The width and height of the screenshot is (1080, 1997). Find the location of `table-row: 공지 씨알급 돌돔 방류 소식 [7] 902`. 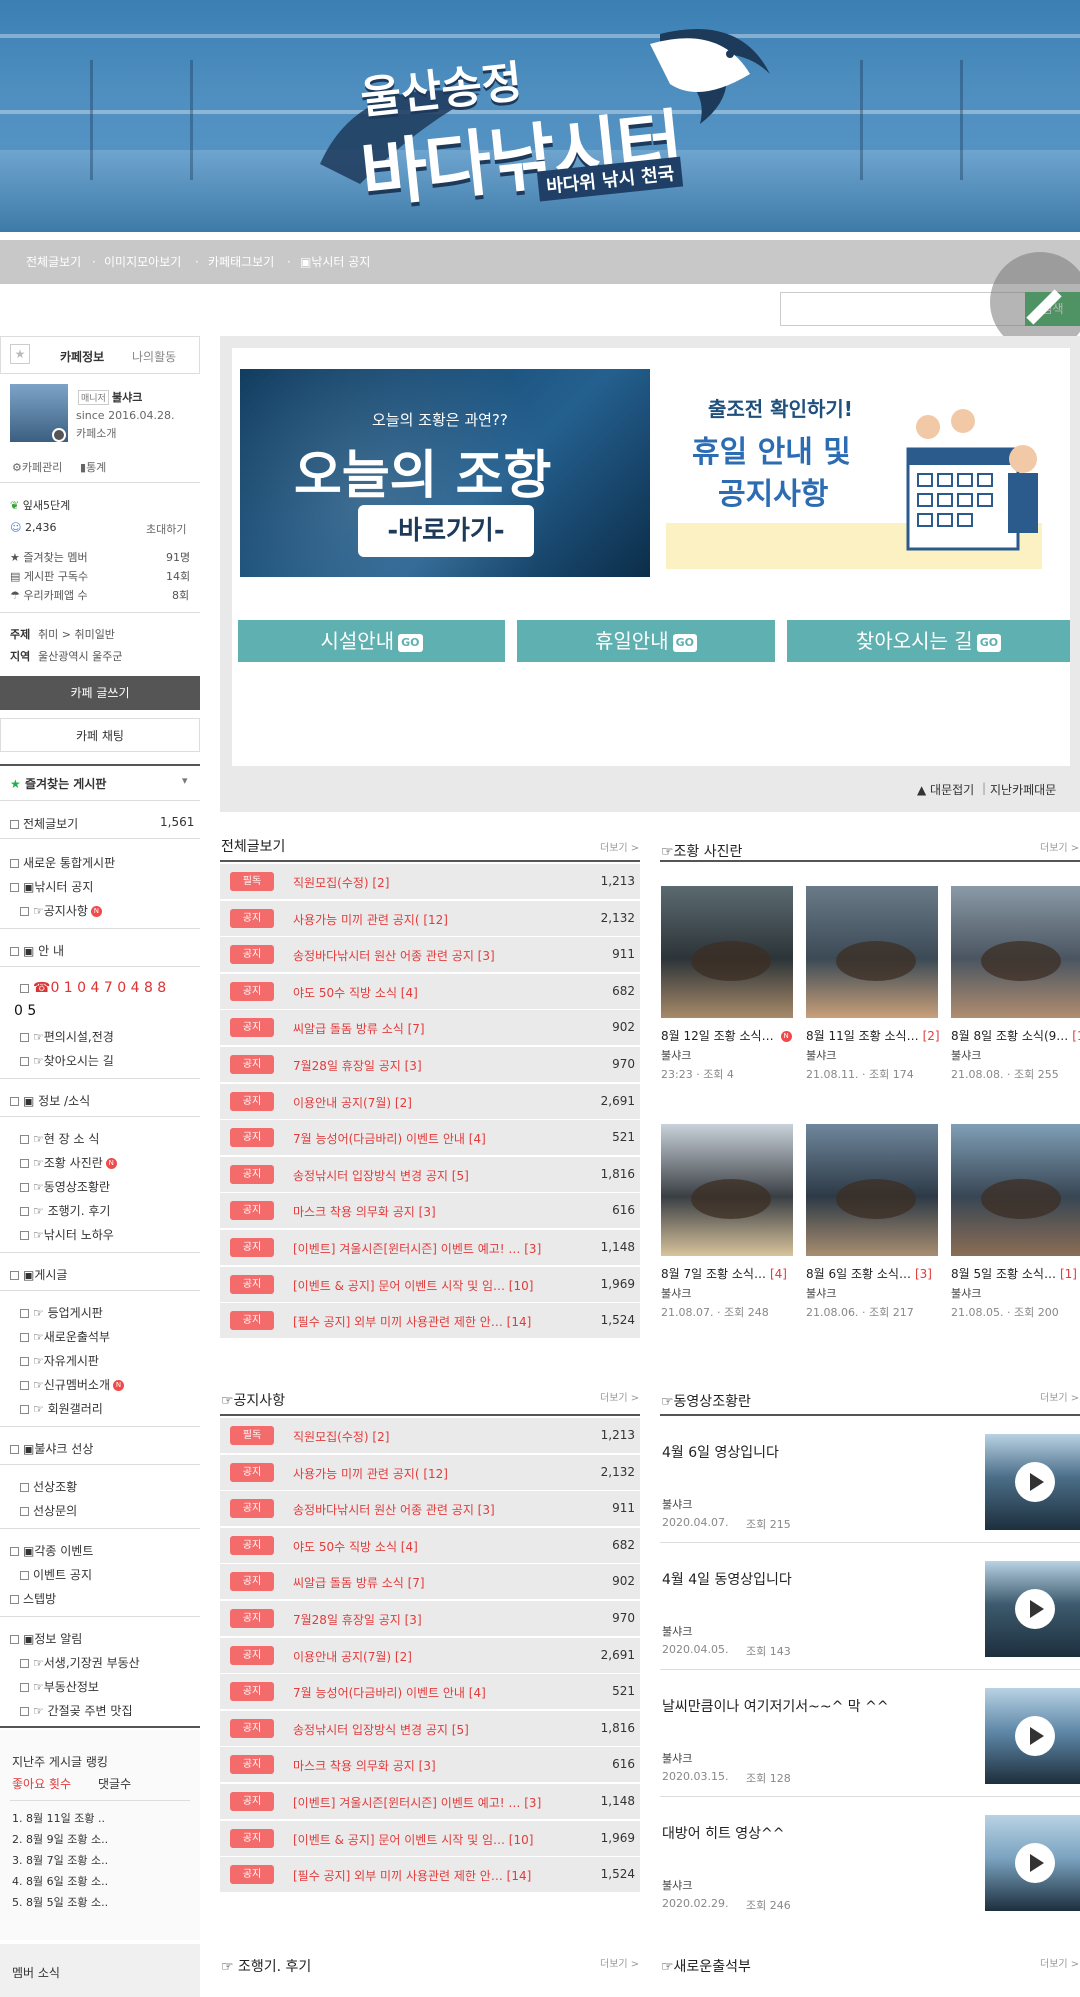

table-row: 공지 씨알급 돌돔 방류 소식 [7] 902 is located at coordinates (430, 1028).